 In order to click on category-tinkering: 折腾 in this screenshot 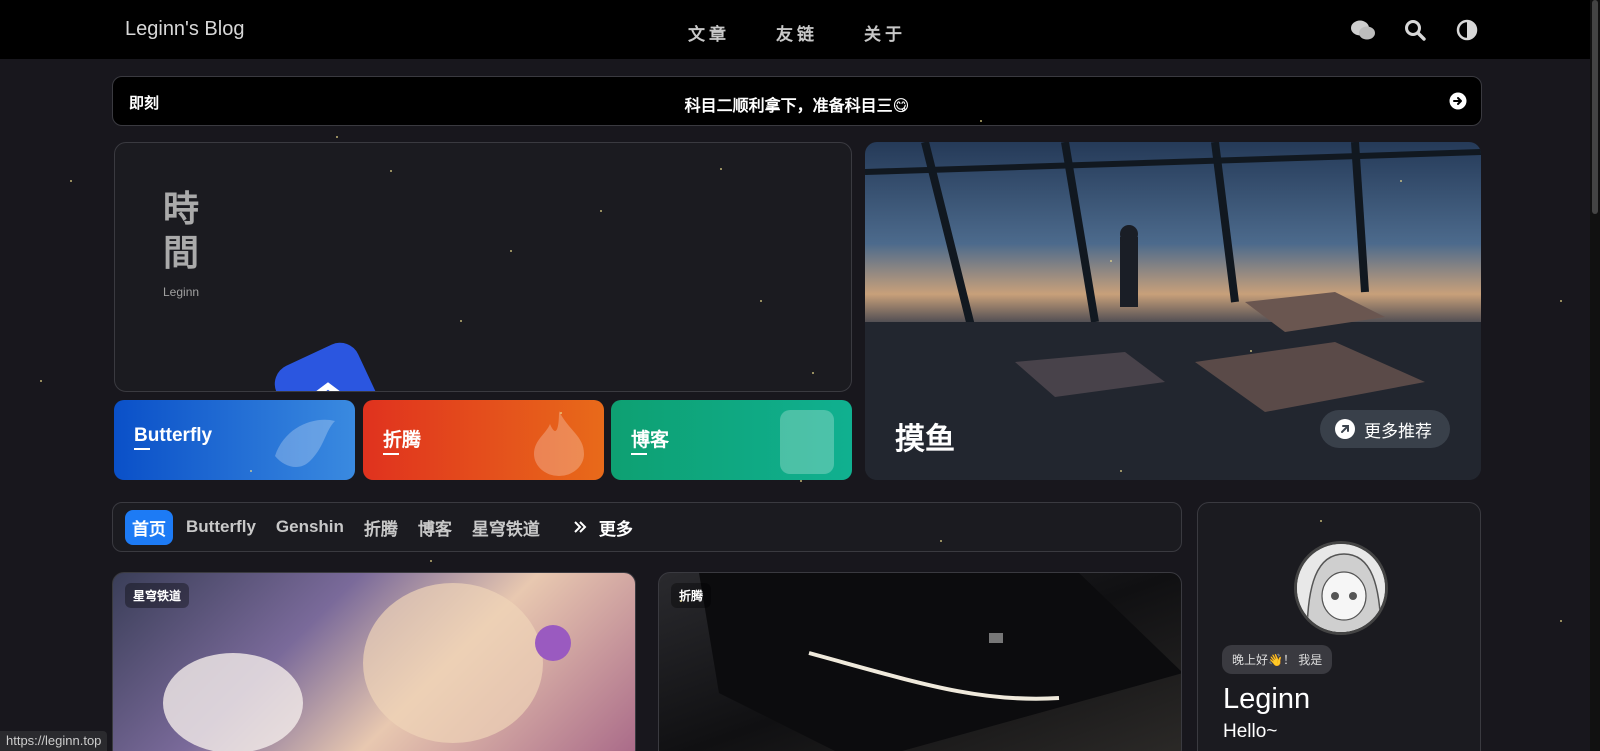, I will do `click(381, 527)`.